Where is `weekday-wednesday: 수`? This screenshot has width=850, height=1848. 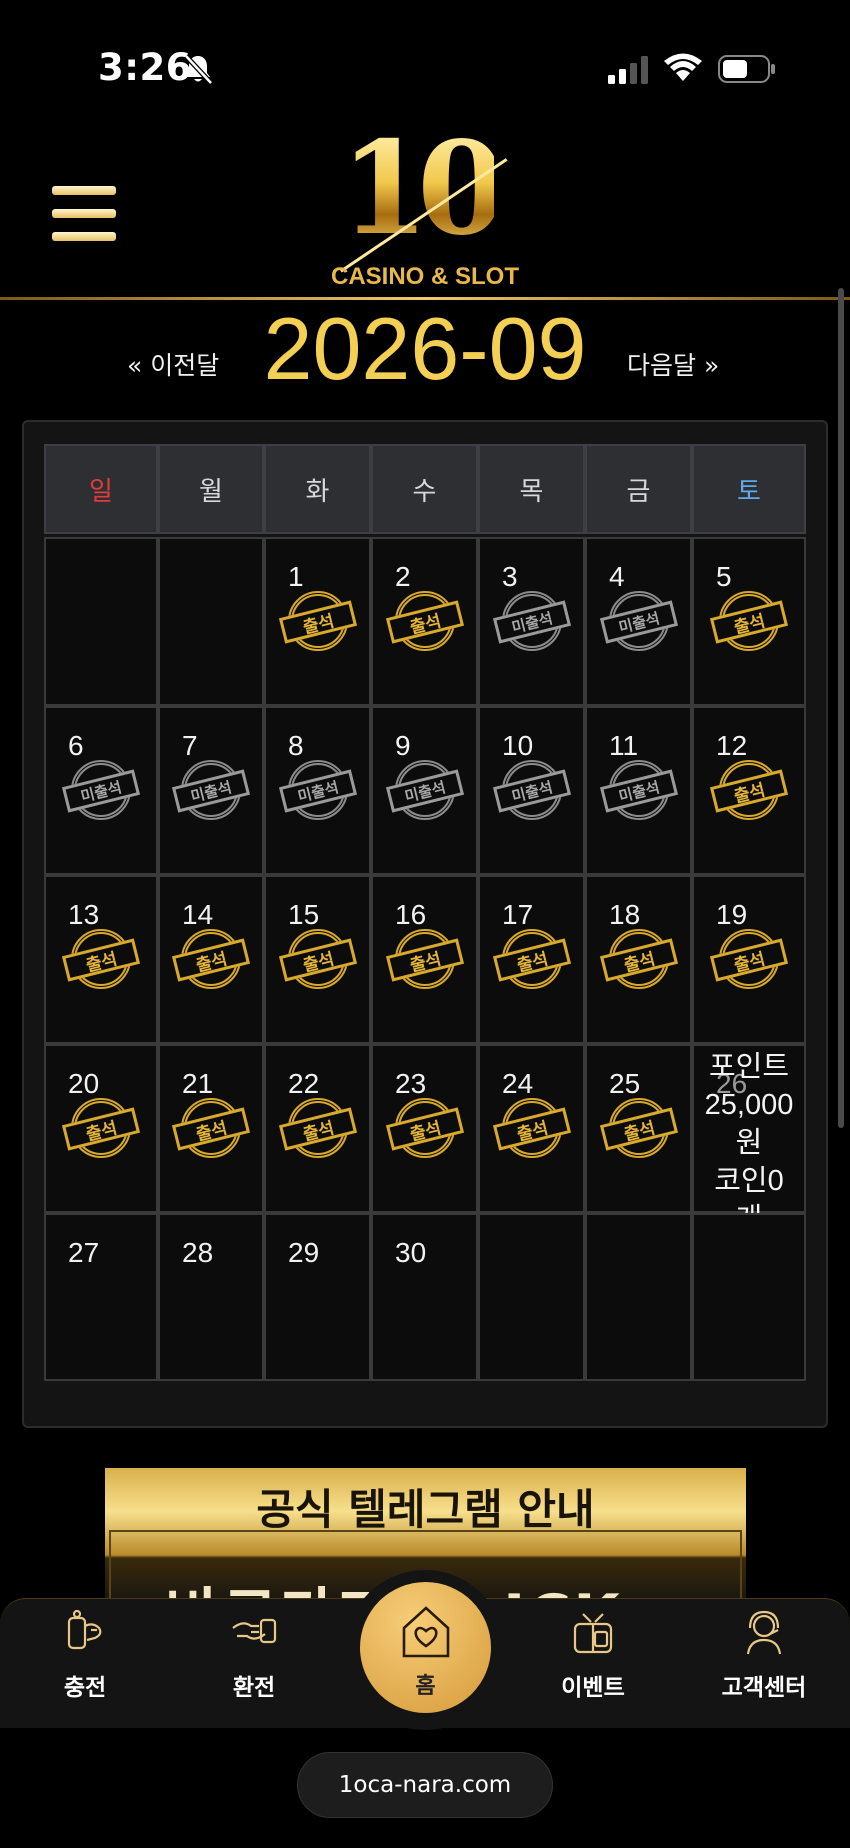 weekday-wednesday: 수 is located at coordinates (424, 489).